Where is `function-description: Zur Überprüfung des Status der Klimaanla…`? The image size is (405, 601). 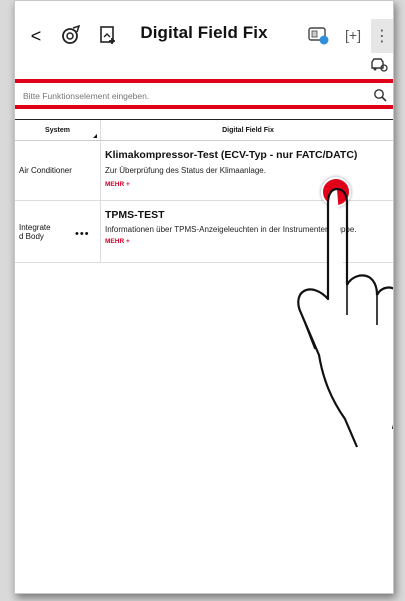 function-description: Zur Überprüfung des Status der Klimaanla… is located at coordinates (185, 170).